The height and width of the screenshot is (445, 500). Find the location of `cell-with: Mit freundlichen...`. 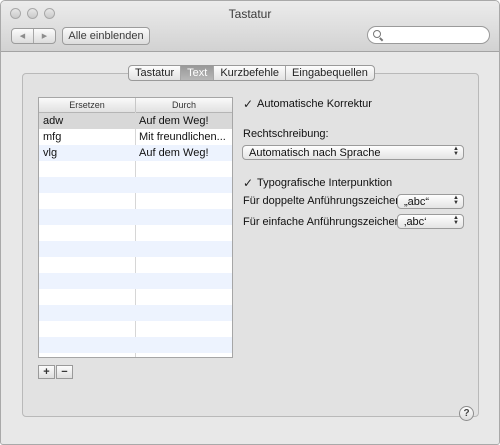

cell-with: Mit freundlichen... is located at coordinates (182, 137).